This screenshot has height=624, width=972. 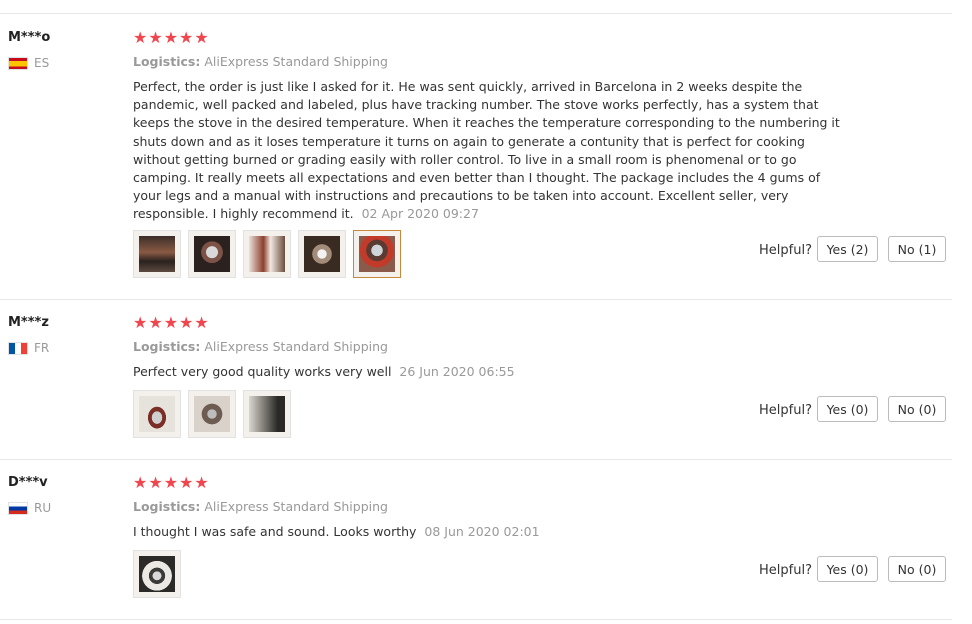 What do you see at coordinates (486, 7) in the screenshot?
I see `previous-review-cutoff` at bounding box center [486, 7].